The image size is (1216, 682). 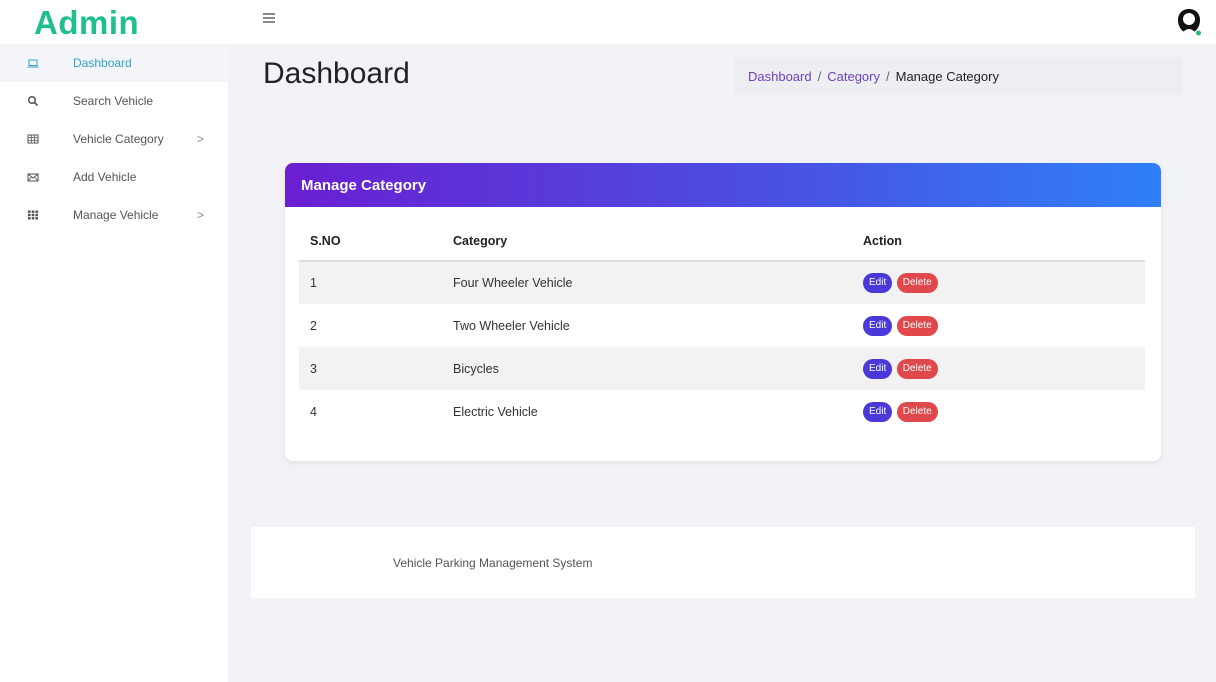 What do you see at coordinates (780, 76) in the screenshot?
I see `breadcrumb-link-dashboard: Dashboard` at bounding box center [780, 76].